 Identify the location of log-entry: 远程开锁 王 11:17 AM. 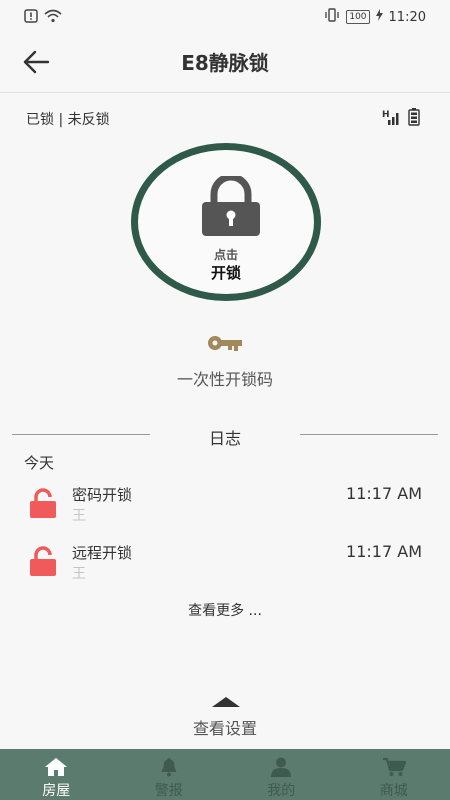
(225, 565).